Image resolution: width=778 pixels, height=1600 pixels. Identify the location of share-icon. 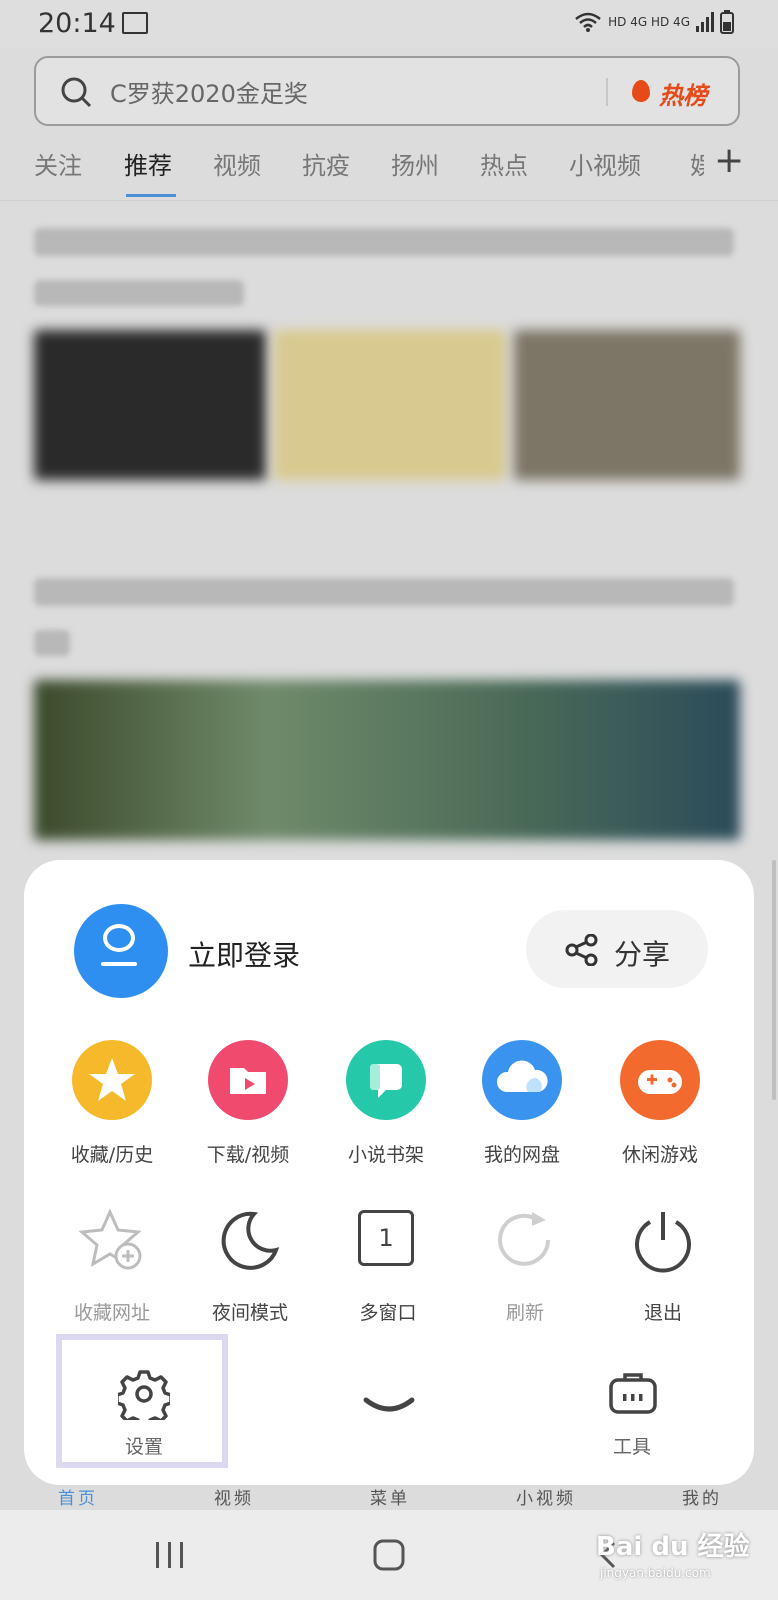
(581, 950).